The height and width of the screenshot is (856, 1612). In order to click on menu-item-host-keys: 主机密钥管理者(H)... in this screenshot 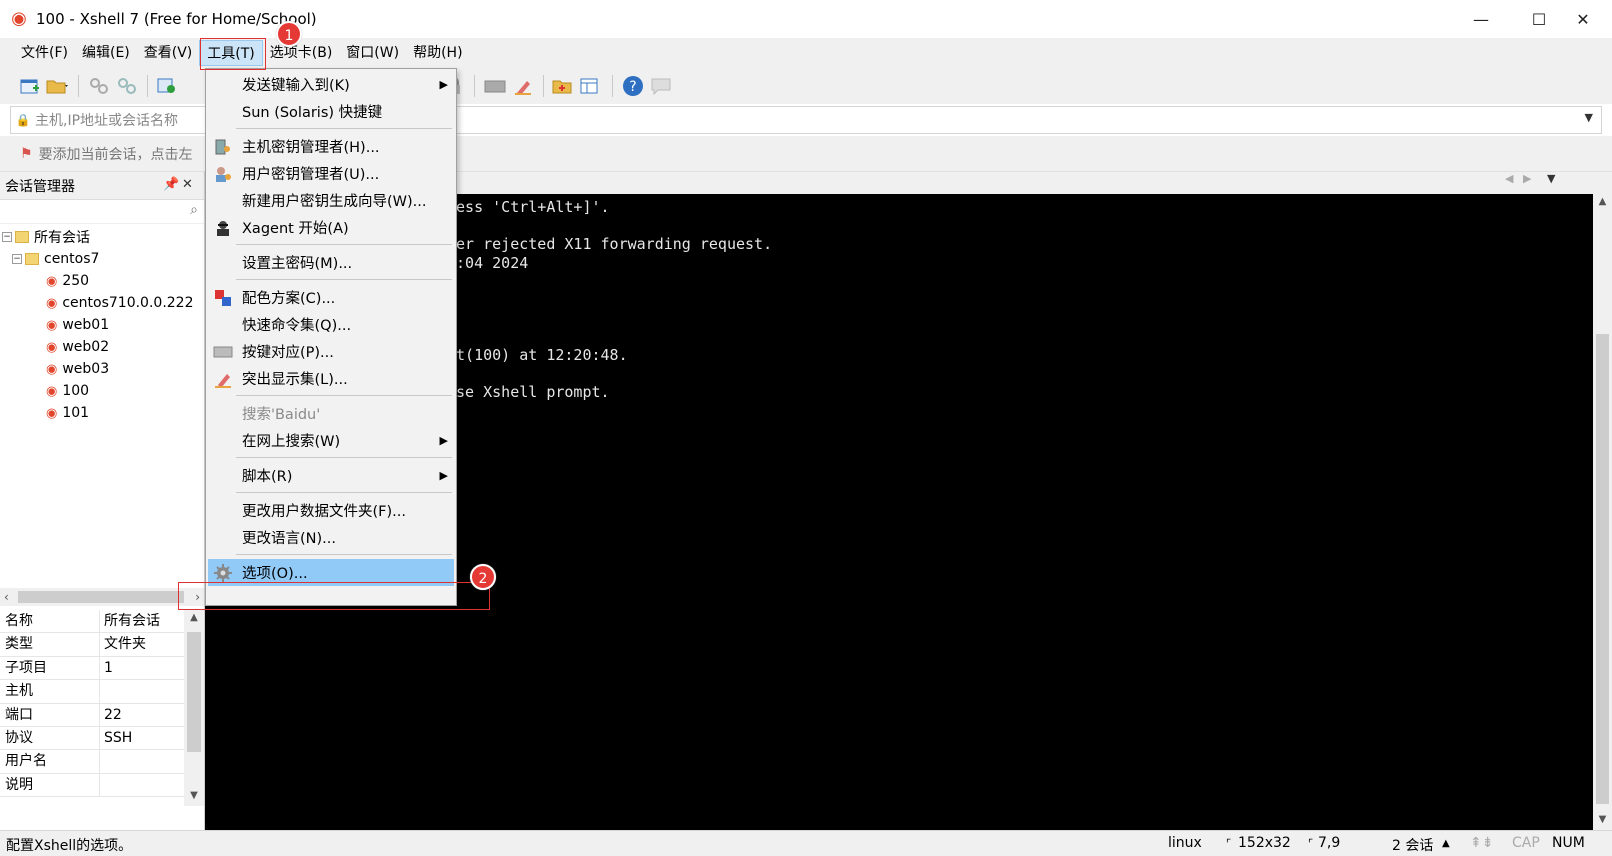, I will do `click(331, 146)`.